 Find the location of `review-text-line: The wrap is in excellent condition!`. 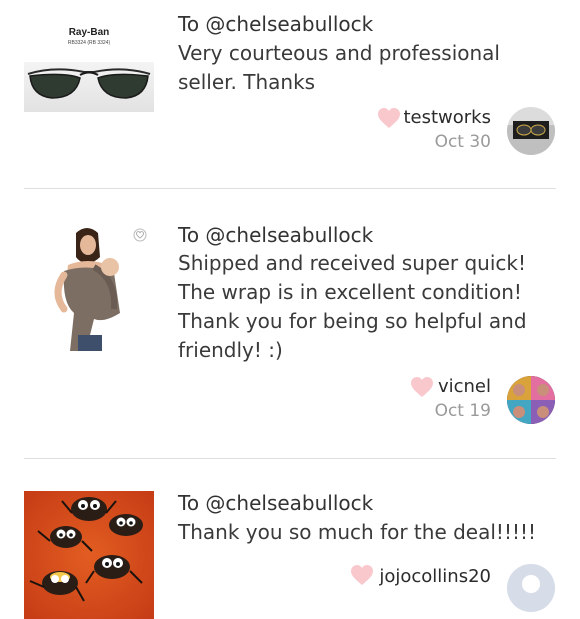

review-text-line: The wrap is in excellent condition! is located at coordinates (350, 292).